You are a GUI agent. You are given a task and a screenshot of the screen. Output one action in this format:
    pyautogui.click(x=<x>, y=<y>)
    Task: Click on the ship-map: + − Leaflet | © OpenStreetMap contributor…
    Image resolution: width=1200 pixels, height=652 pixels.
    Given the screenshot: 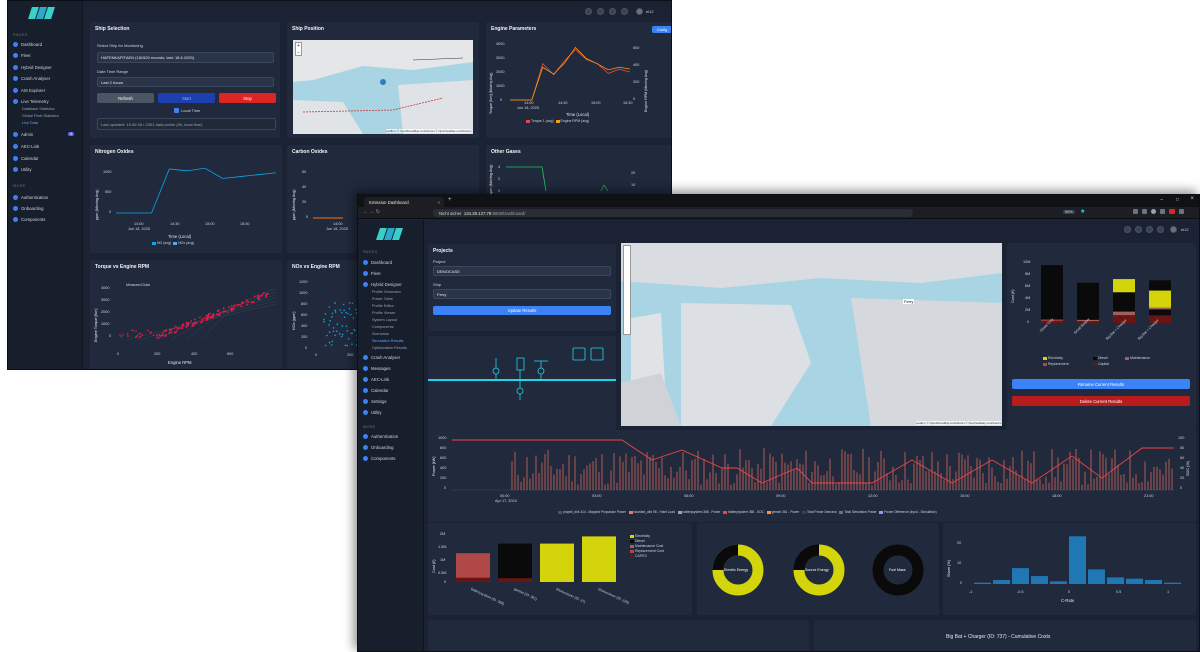 What is the action you would take?
    pyautogui.click(x=383, y=87)
    